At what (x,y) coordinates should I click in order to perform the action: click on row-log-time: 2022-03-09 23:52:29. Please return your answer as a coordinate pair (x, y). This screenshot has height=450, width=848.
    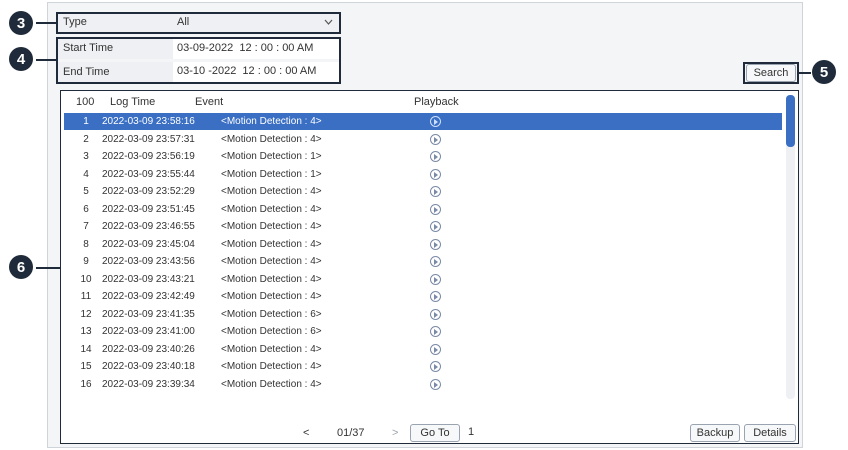
    Looking at the image, I should click on (148, 191).